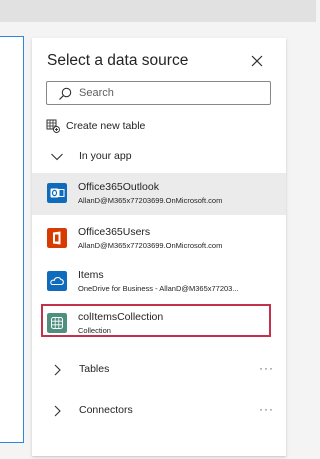 This screenshot has height=459, width=320. Describe the element at coordinates (91, 275) in the screenshot. I see `item-name: Items` at that location.